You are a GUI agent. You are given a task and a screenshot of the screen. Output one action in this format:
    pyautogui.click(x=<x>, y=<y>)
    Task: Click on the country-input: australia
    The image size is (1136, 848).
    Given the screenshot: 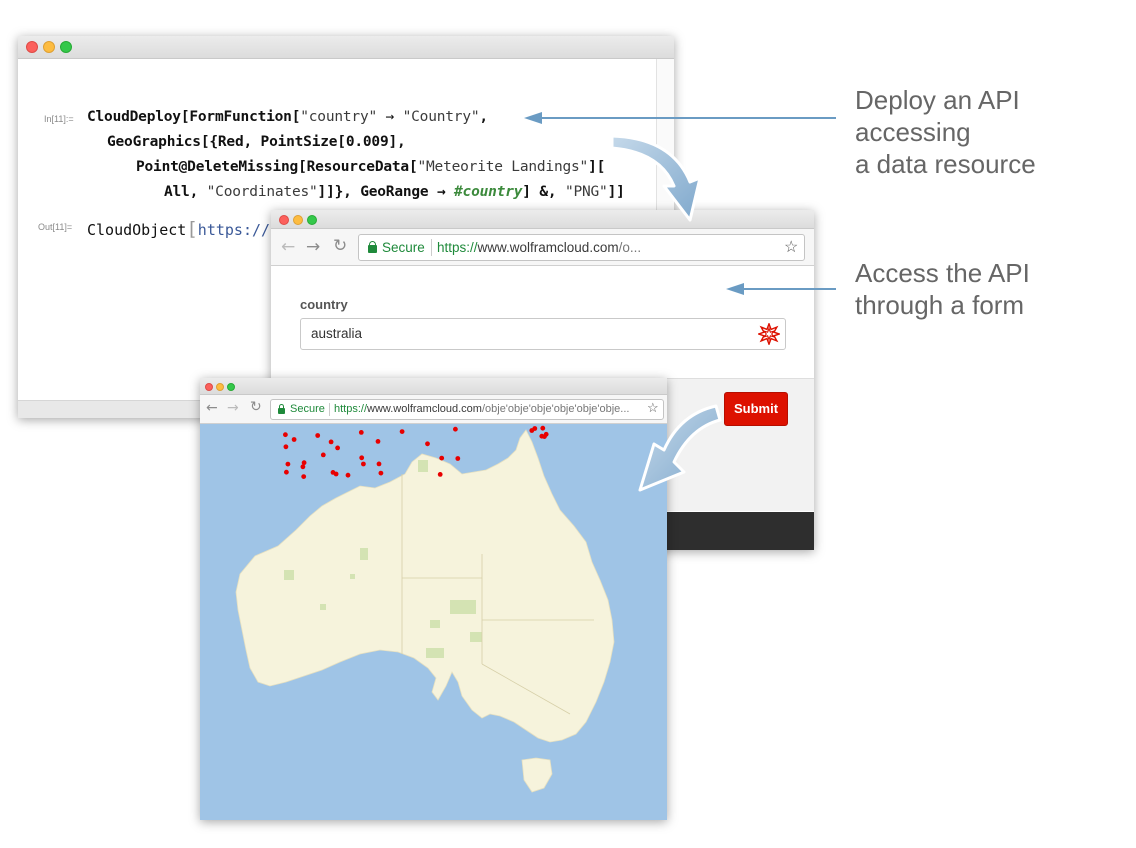 What is the action you would take?
    pyautogui.click(x=543, y=334)
    